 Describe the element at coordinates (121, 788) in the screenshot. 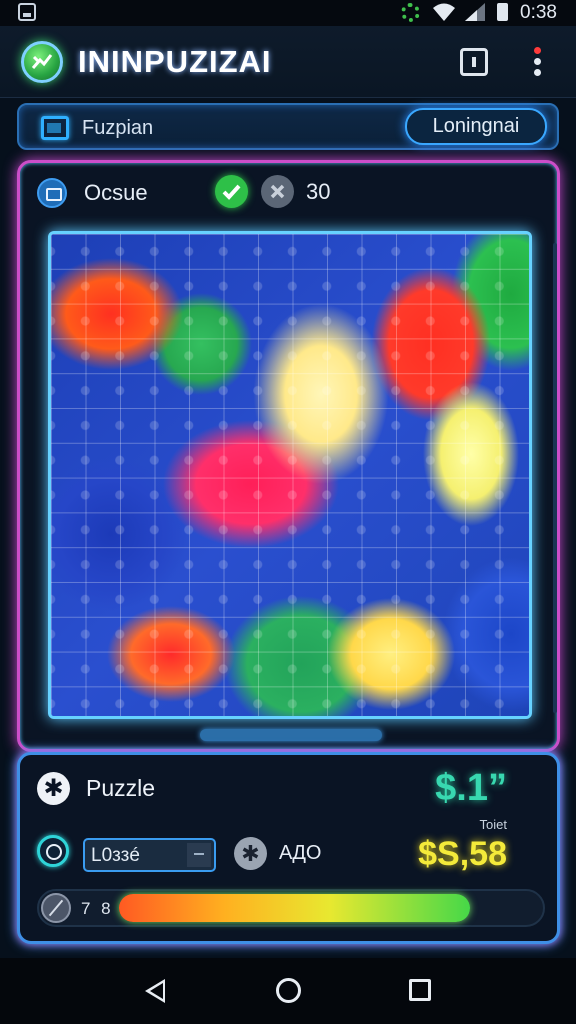

I see `info-title: Puzzle` at that location.